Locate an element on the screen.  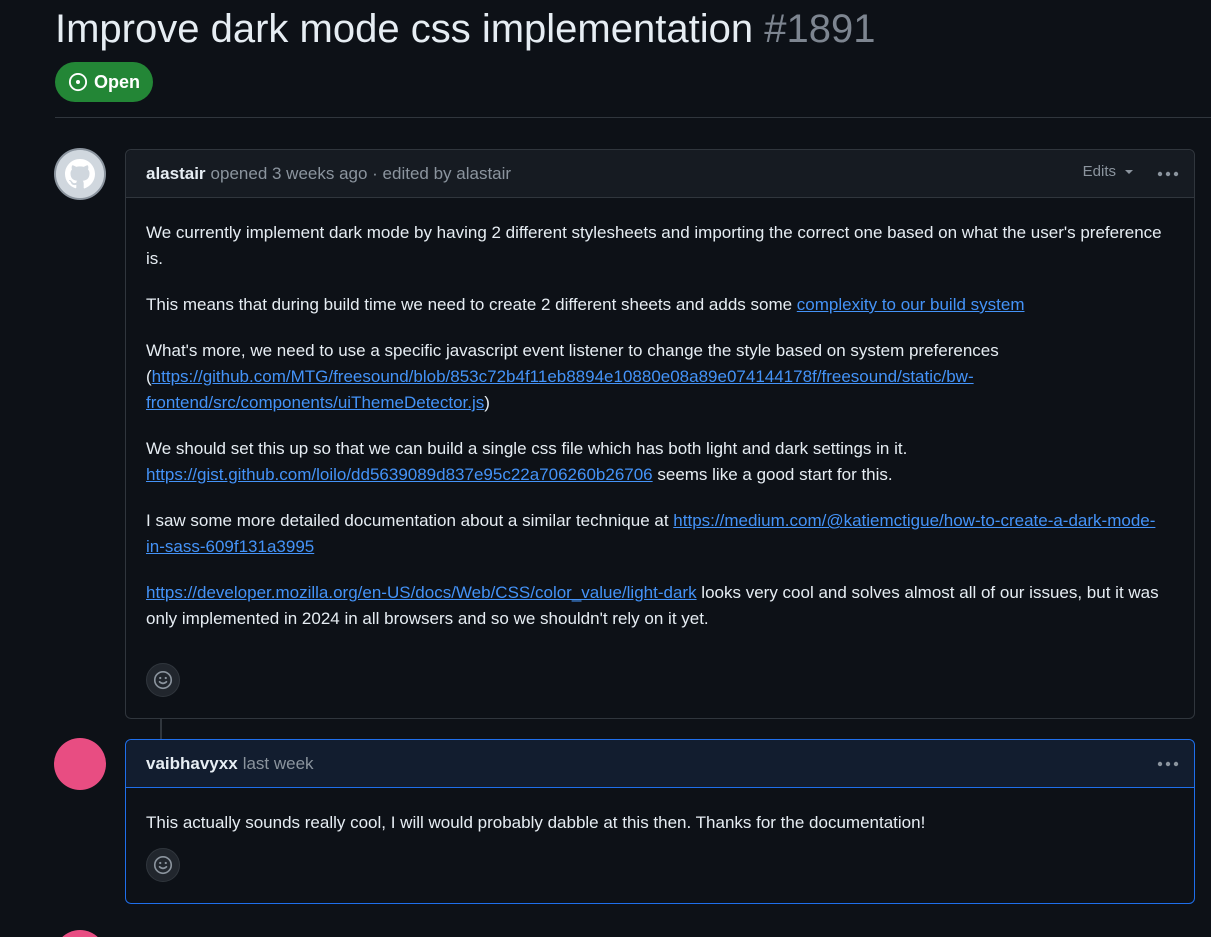
triangle-down-icon is located at coordinates (1129, 171).